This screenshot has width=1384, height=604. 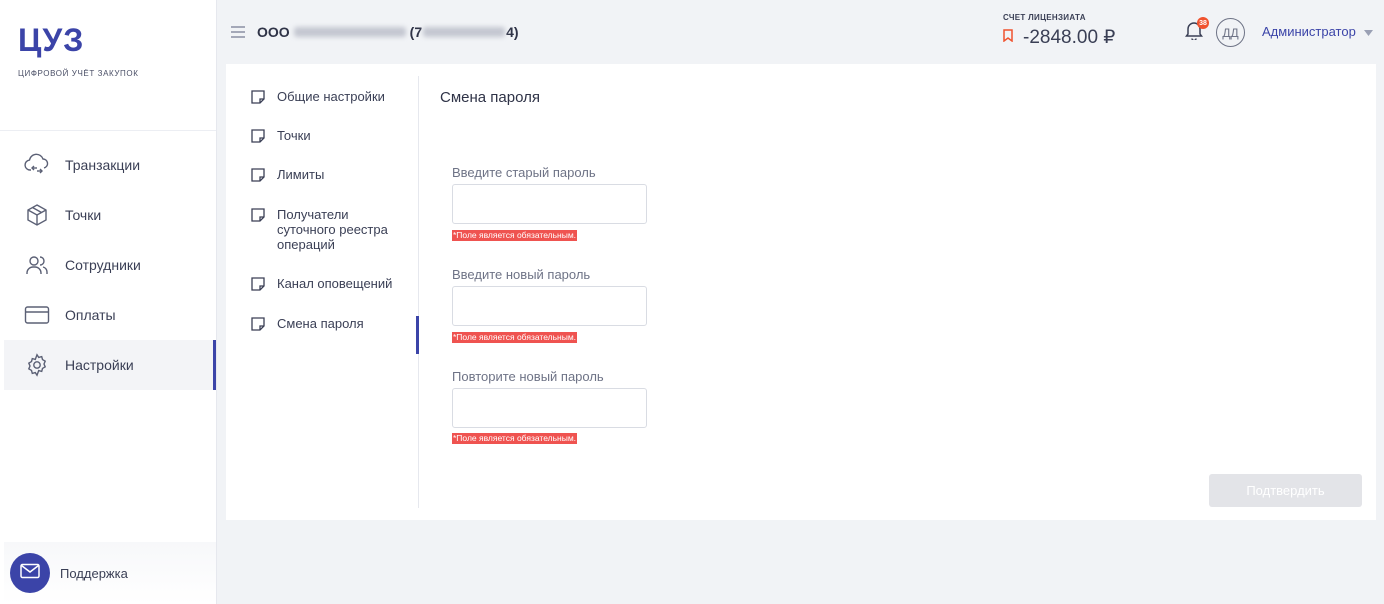 I want to click on old-password-label: Введите старый пароль, so click(x=524, y=172).